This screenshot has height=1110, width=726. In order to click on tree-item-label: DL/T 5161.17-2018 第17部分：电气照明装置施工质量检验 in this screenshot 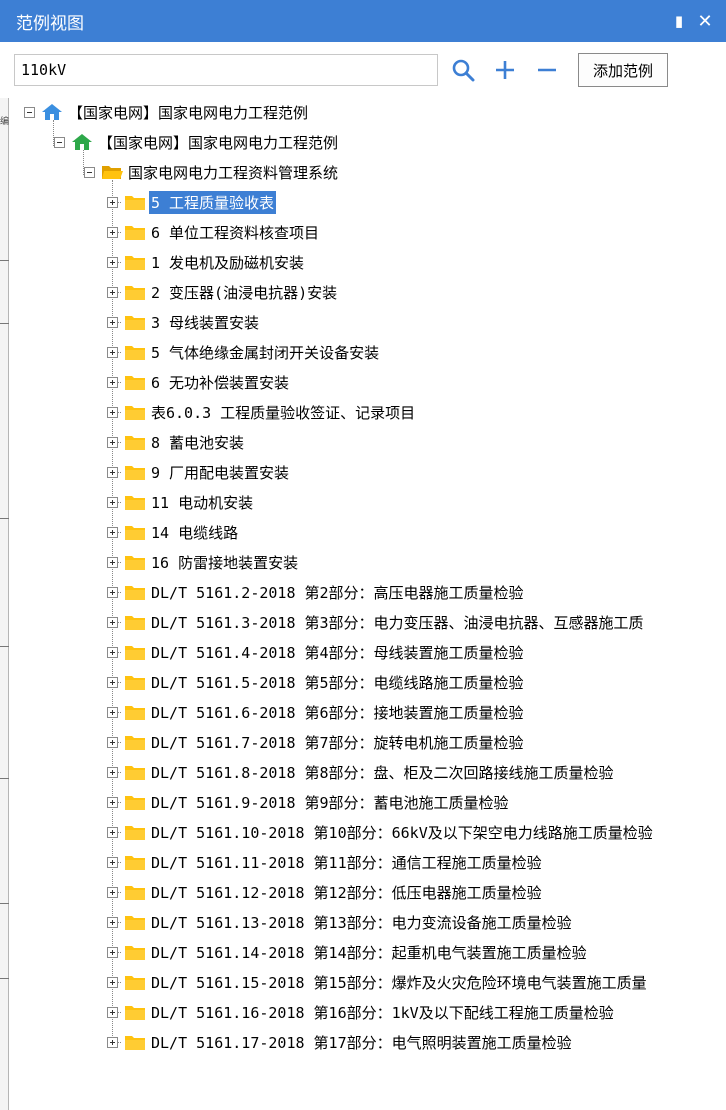, I will do `click(361, 1042)`.